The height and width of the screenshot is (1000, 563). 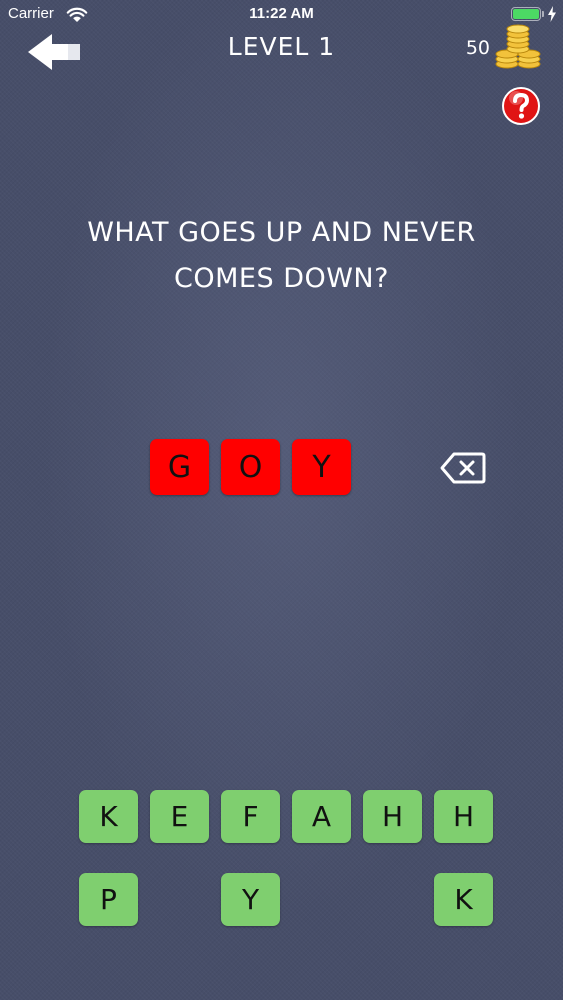 What do you see at coordinates (179, 816) in the screenshot?
I see `letter-key: E` at bounding box center [179, 816].